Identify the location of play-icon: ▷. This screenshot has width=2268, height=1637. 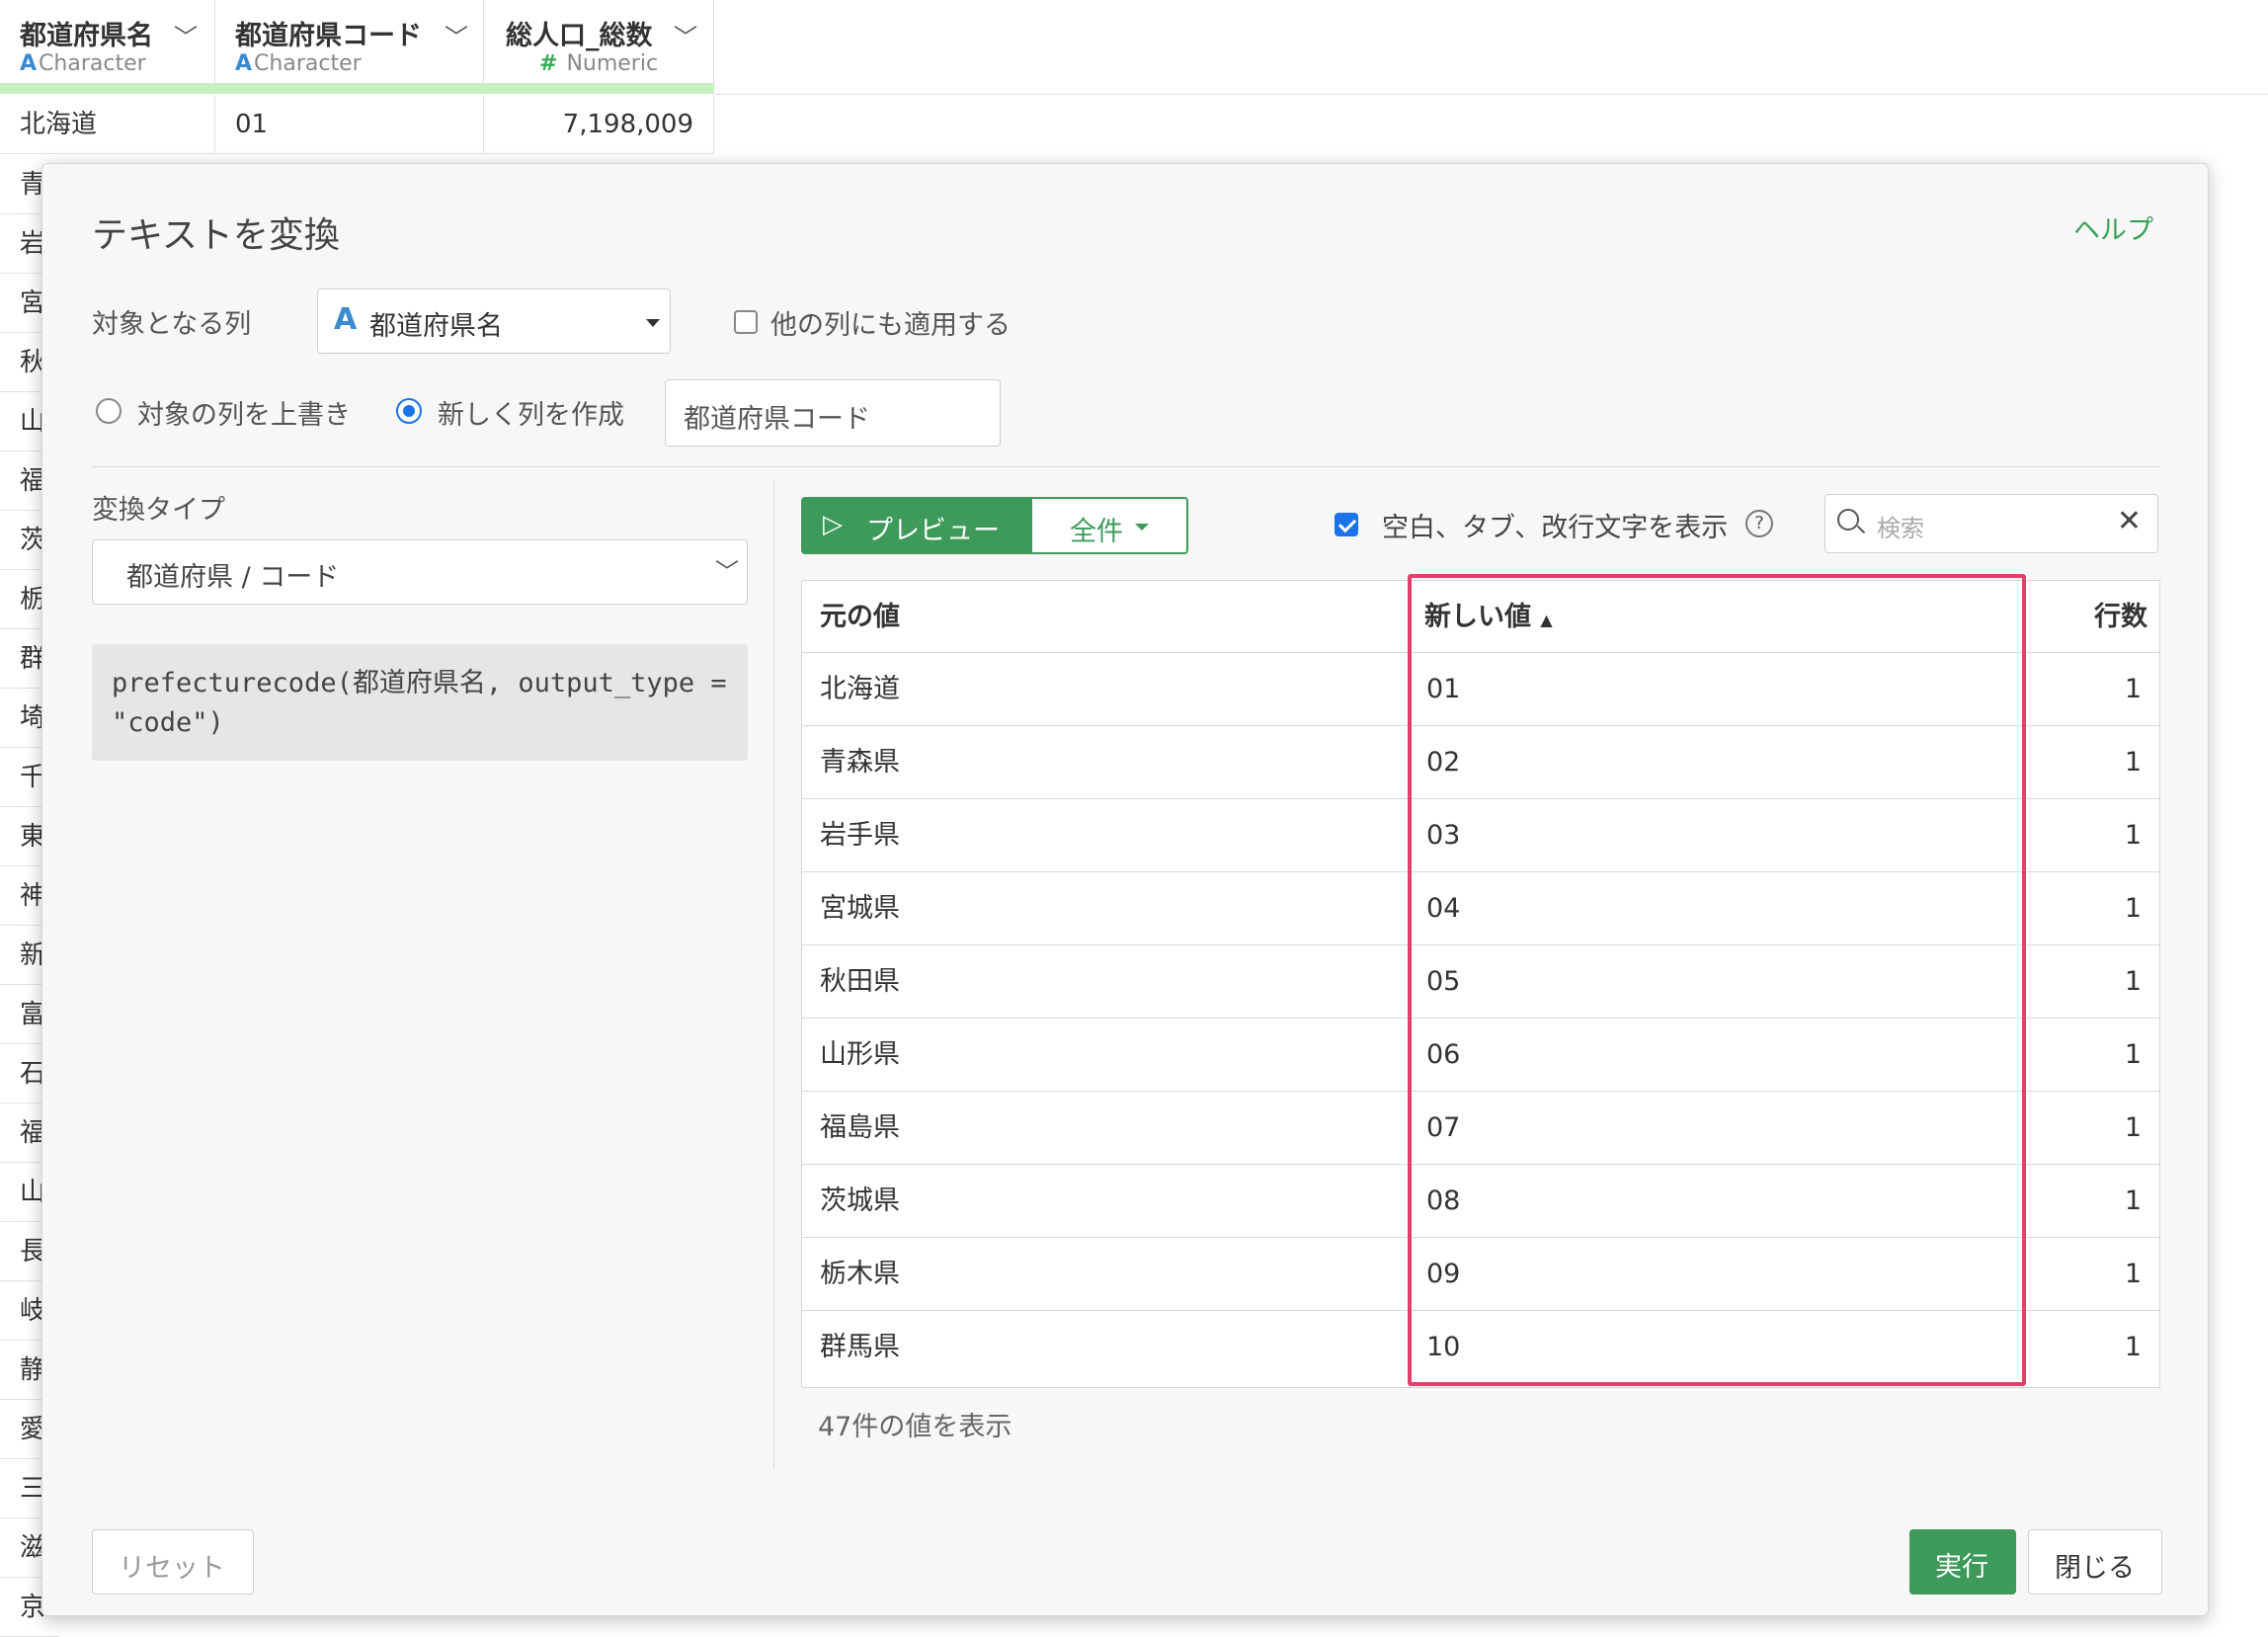
(833, 524).